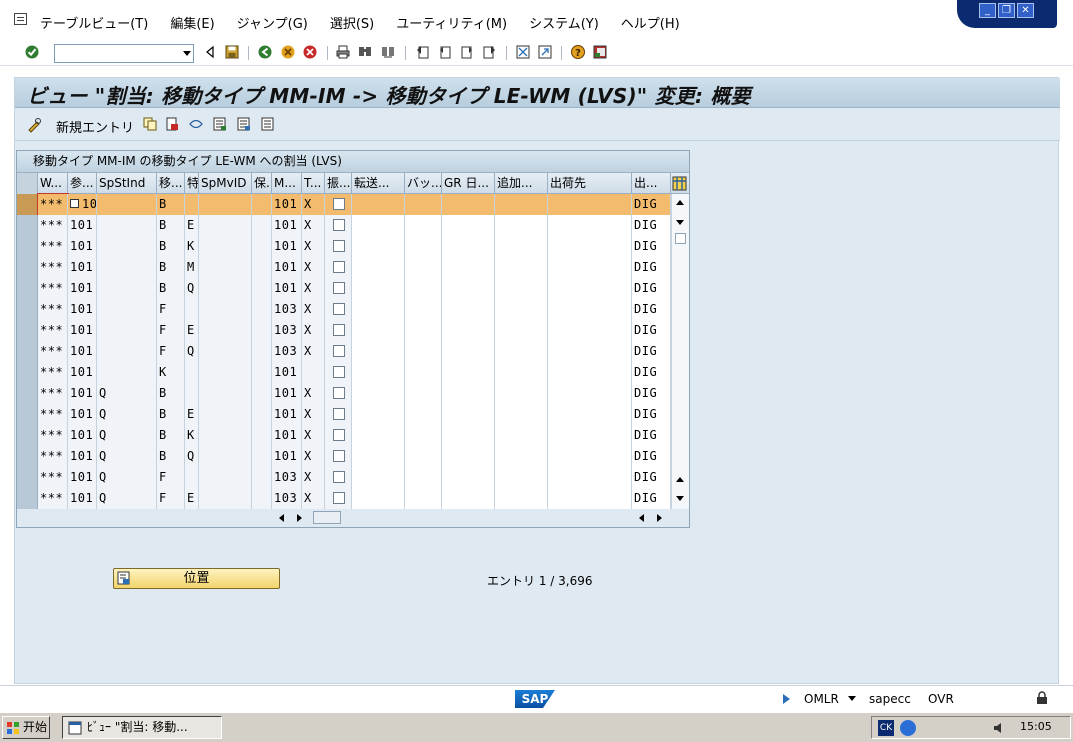 The width and height of the screenshot is (1073, 742). What do you see at coordinates (680, 351) in the screenshot?
I see `vertical-scrollbar` at bounding box center [680, 351].